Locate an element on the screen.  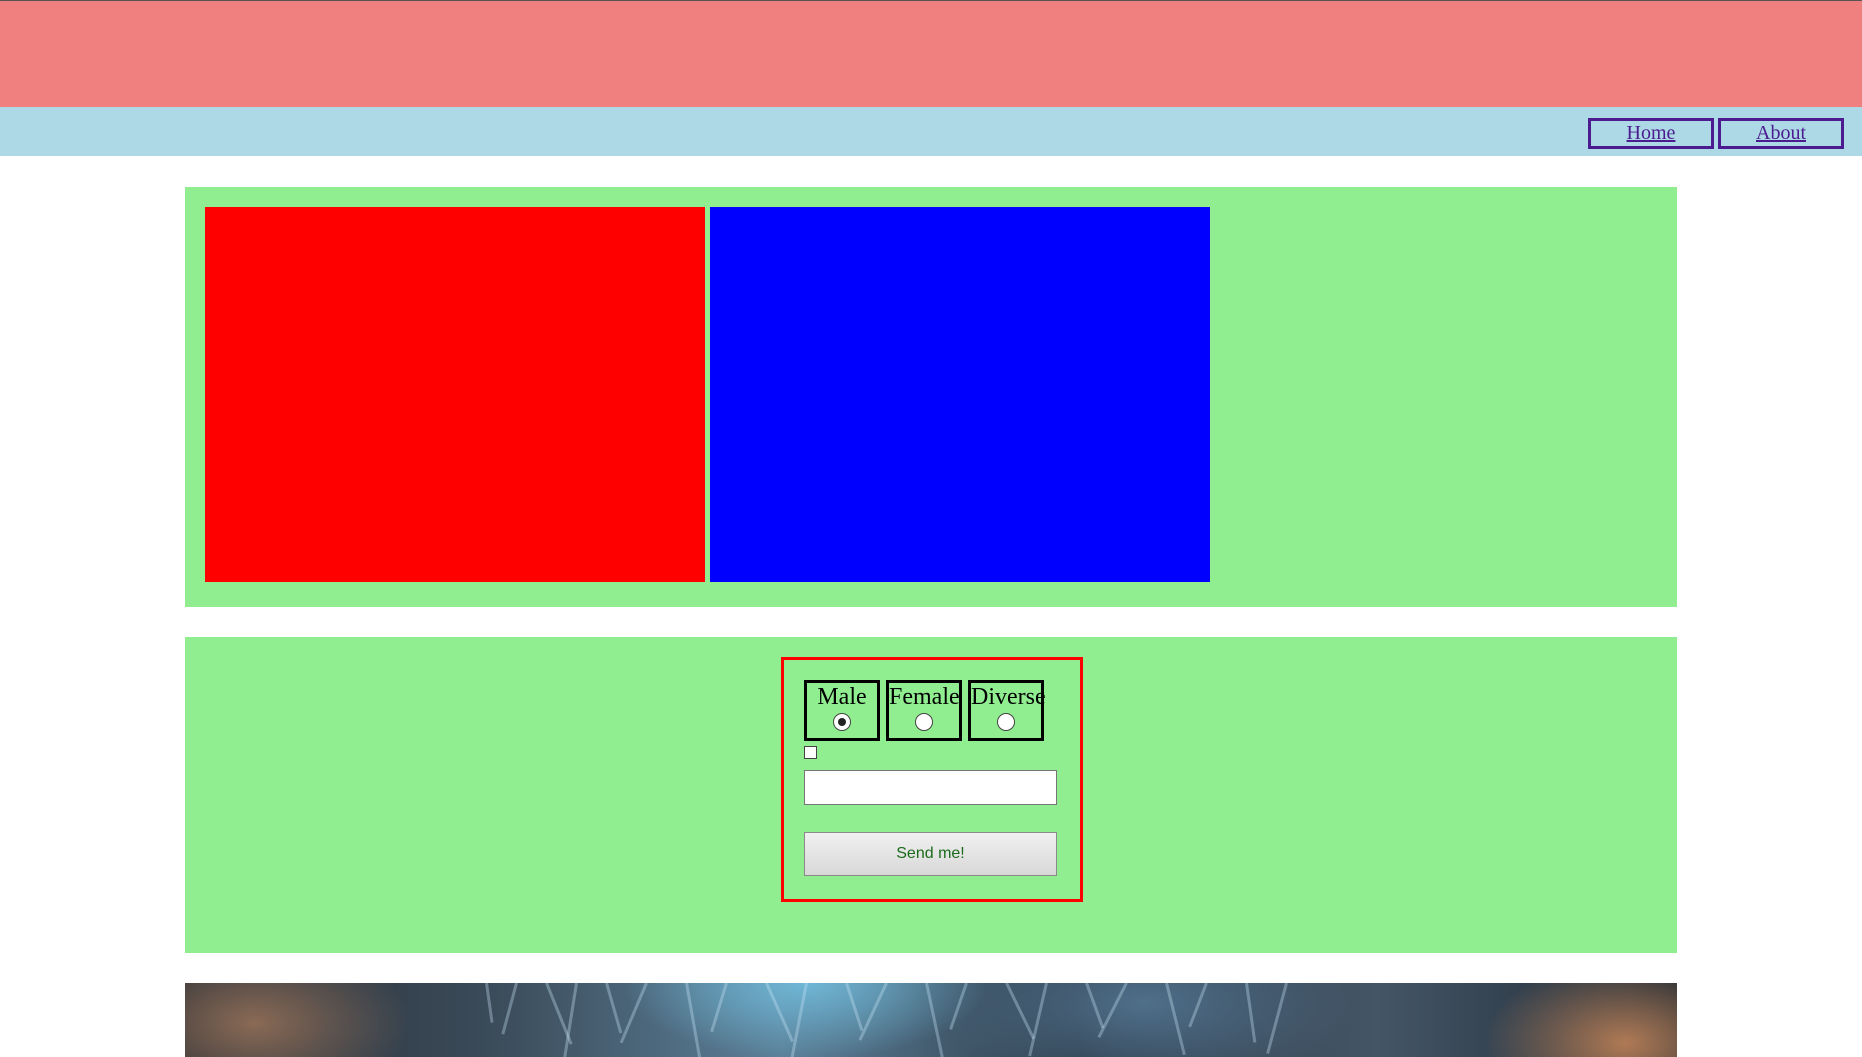
gender-form: Male Female Diverse Send me! is located at coordinates (932, 779).